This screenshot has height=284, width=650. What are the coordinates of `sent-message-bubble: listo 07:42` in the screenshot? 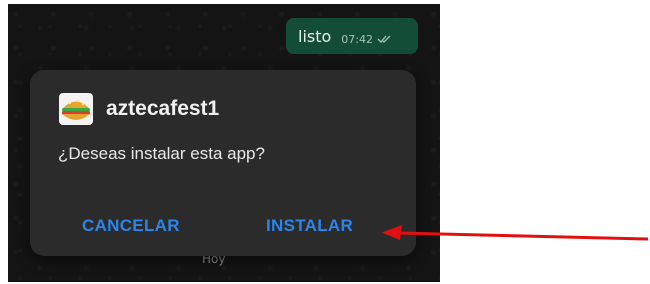 It's located at (352, 36).